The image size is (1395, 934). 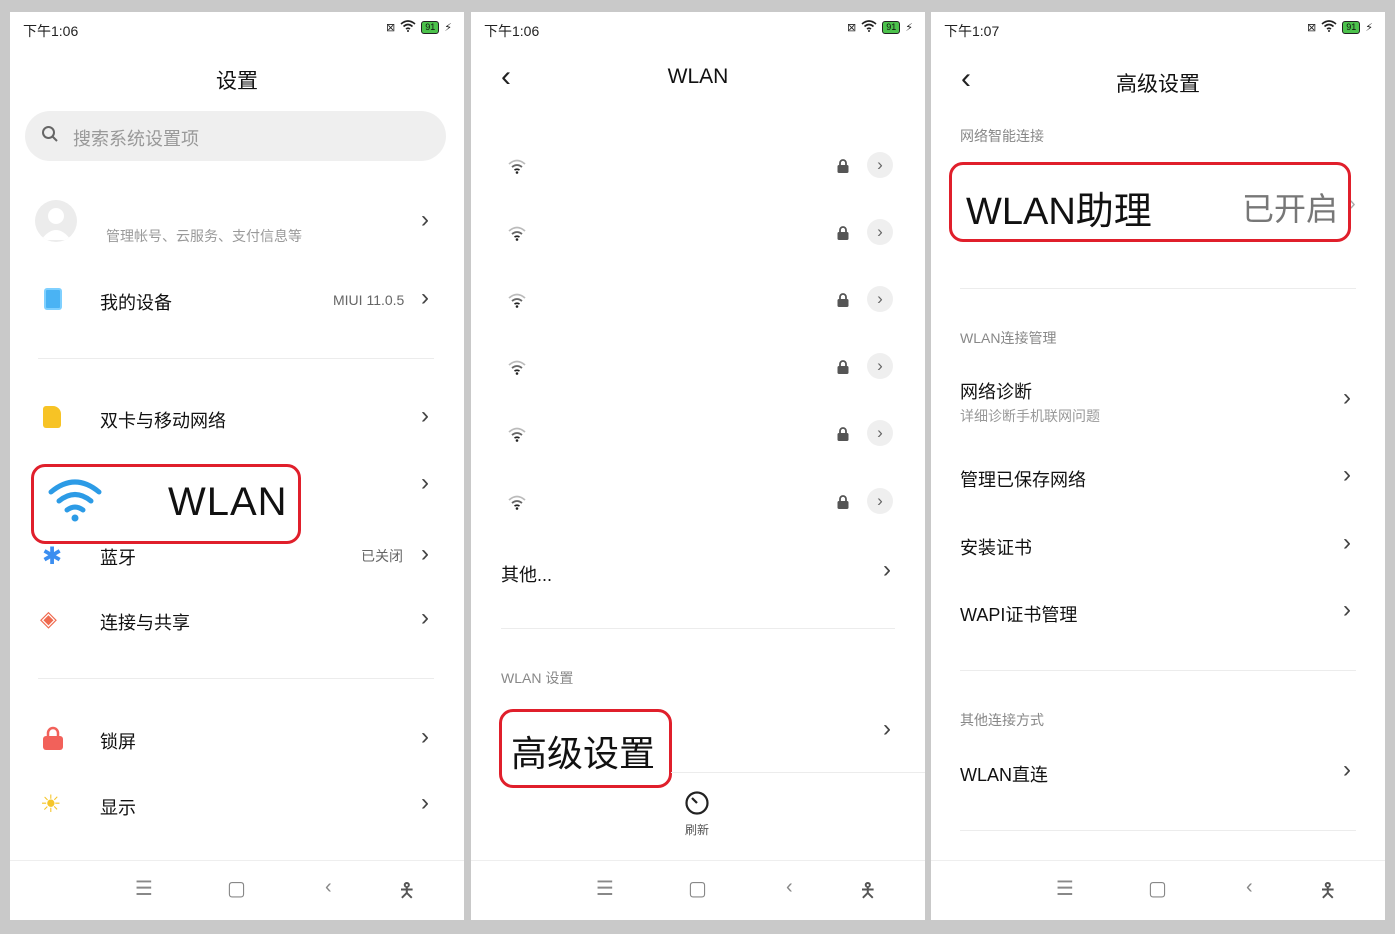 I want to click on advanced-settings-label: 高级设置, so click(x=583, y=753).